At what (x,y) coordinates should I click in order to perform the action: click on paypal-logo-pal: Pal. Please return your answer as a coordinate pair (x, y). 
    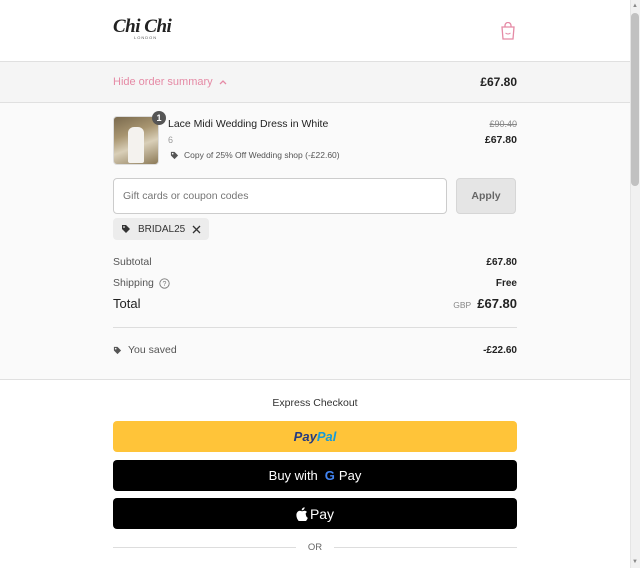
    Looking at the image, I should click on (326, 436).